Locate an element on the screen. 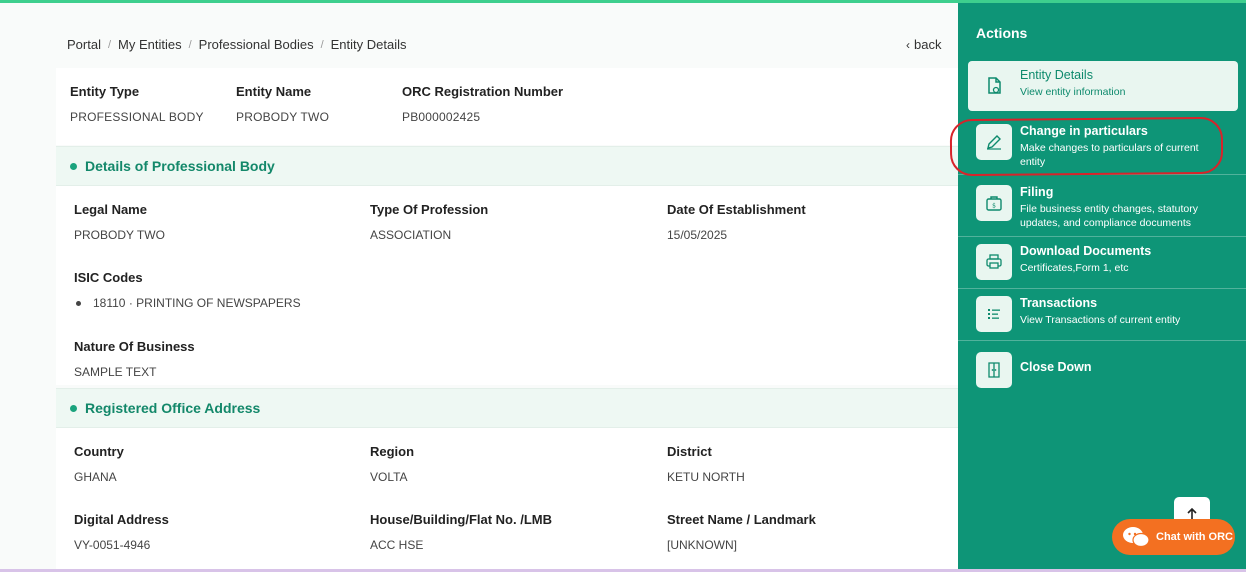 This screenshot has height=572, width=1246. digital-address-field: Digital Address VY-0051-4946 is located at coordinates (121, 532).